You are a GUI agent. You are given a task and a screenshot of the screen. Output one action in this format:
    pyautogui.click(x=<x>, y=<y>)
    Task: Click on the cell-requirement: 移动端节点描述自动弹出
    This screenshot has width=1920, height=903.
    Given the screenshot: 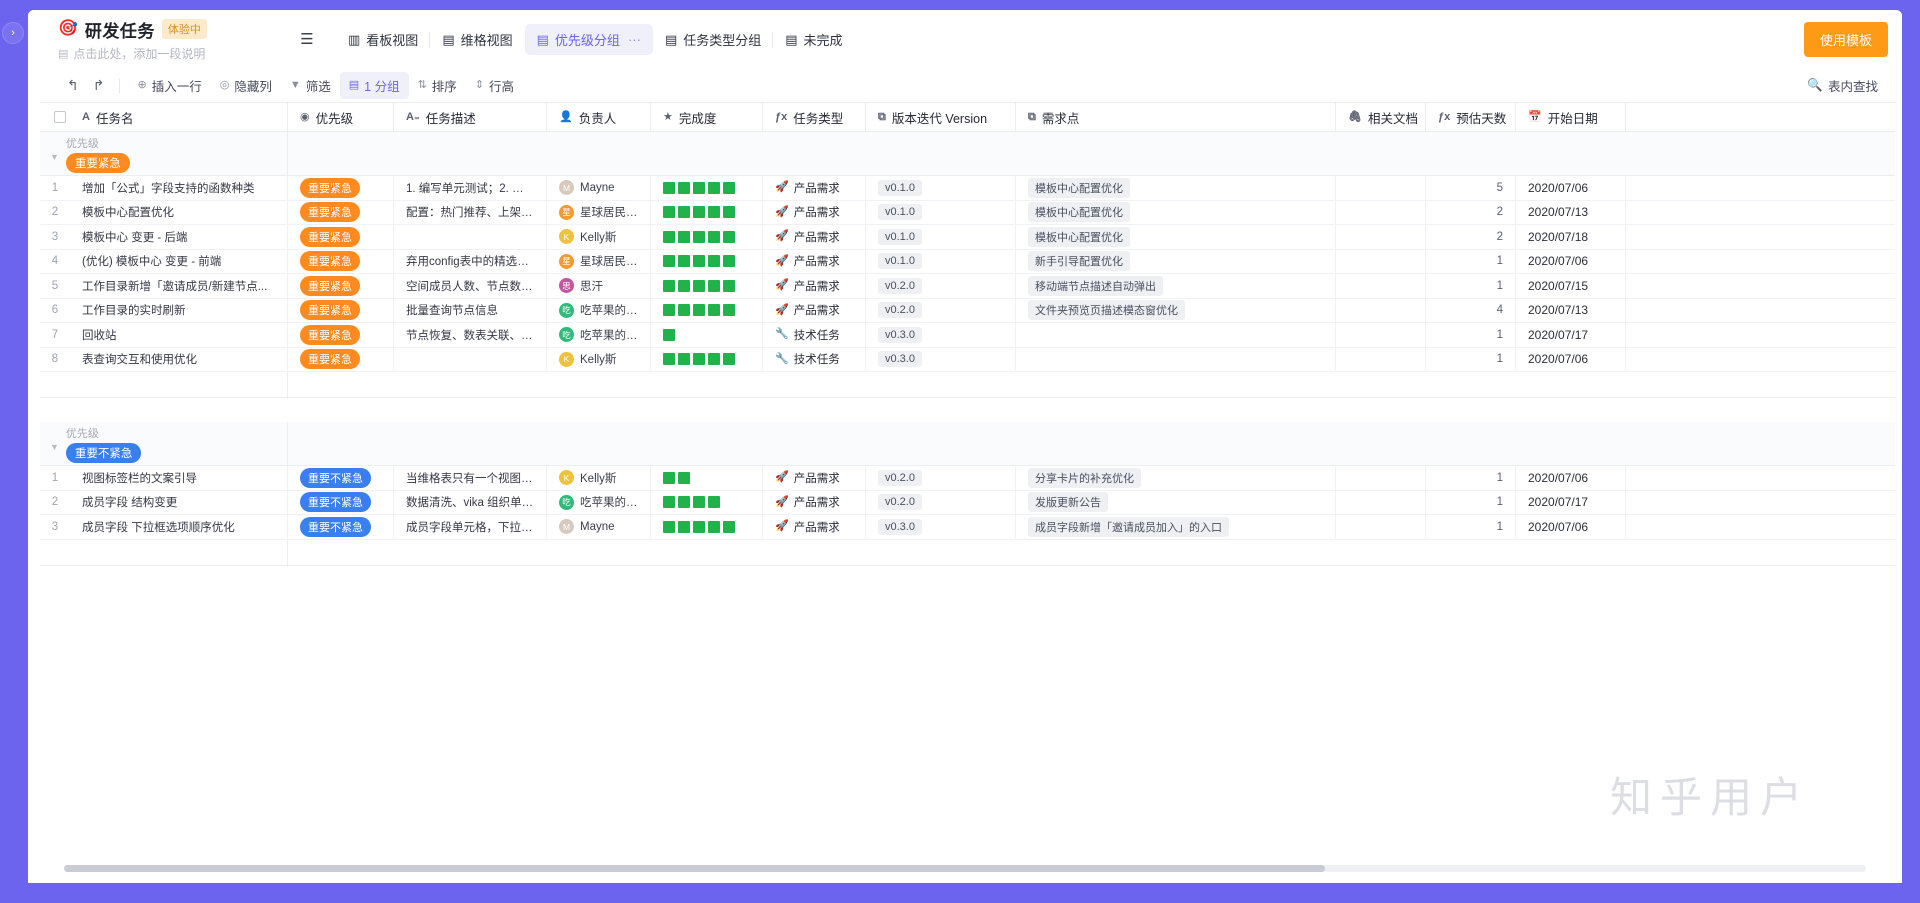 What is the action you would take?
    pyautogui.click(x=1176, y=286)
    